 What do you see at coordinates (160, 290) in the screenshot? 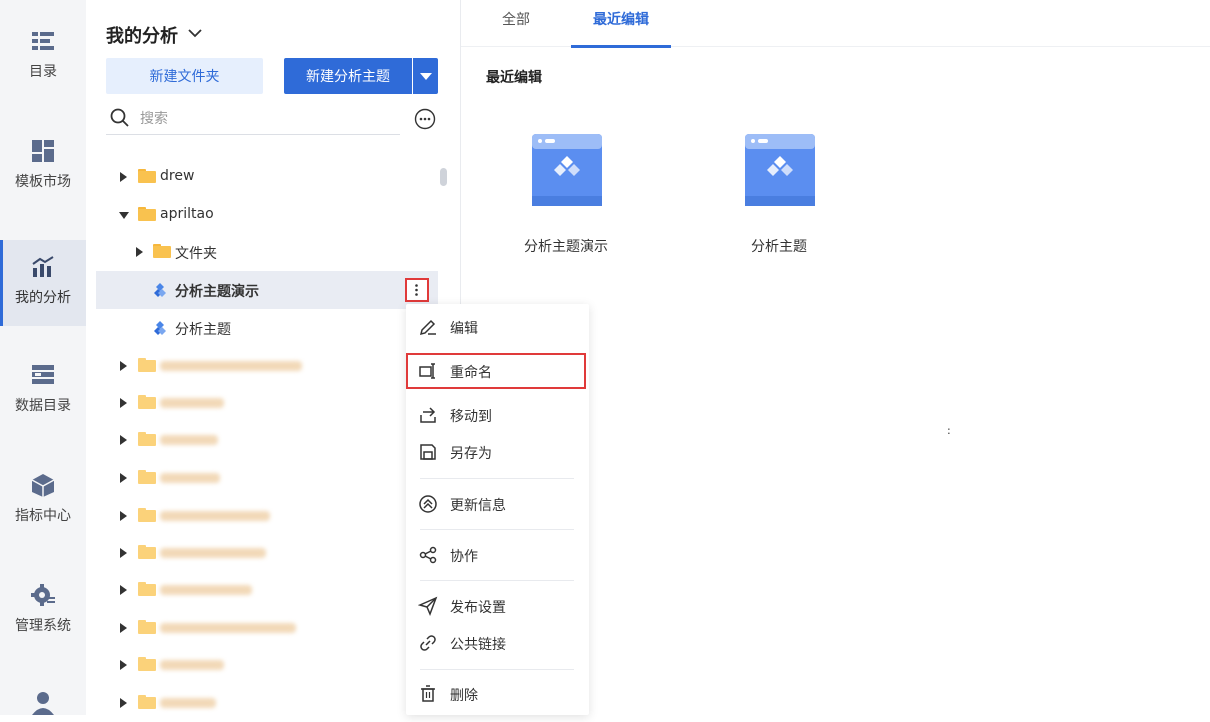
I see `analysis-theme-icon` at bounding box center [160, 290].